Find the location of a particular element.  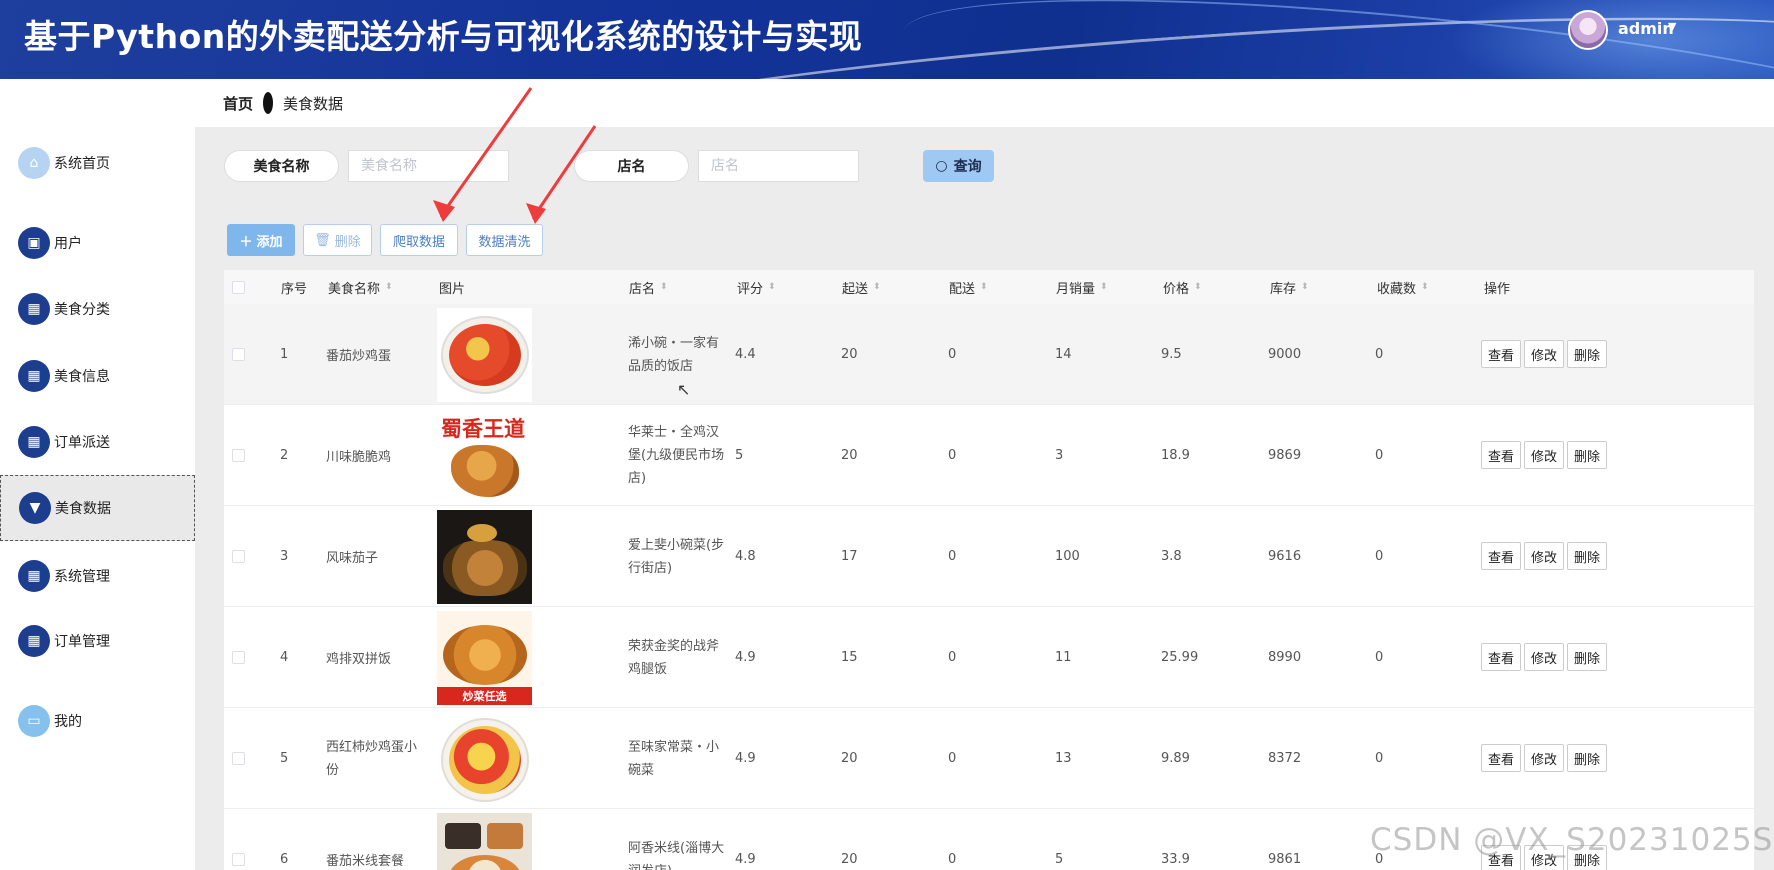

cell-index: 6 is located at coordinates (284, 859).